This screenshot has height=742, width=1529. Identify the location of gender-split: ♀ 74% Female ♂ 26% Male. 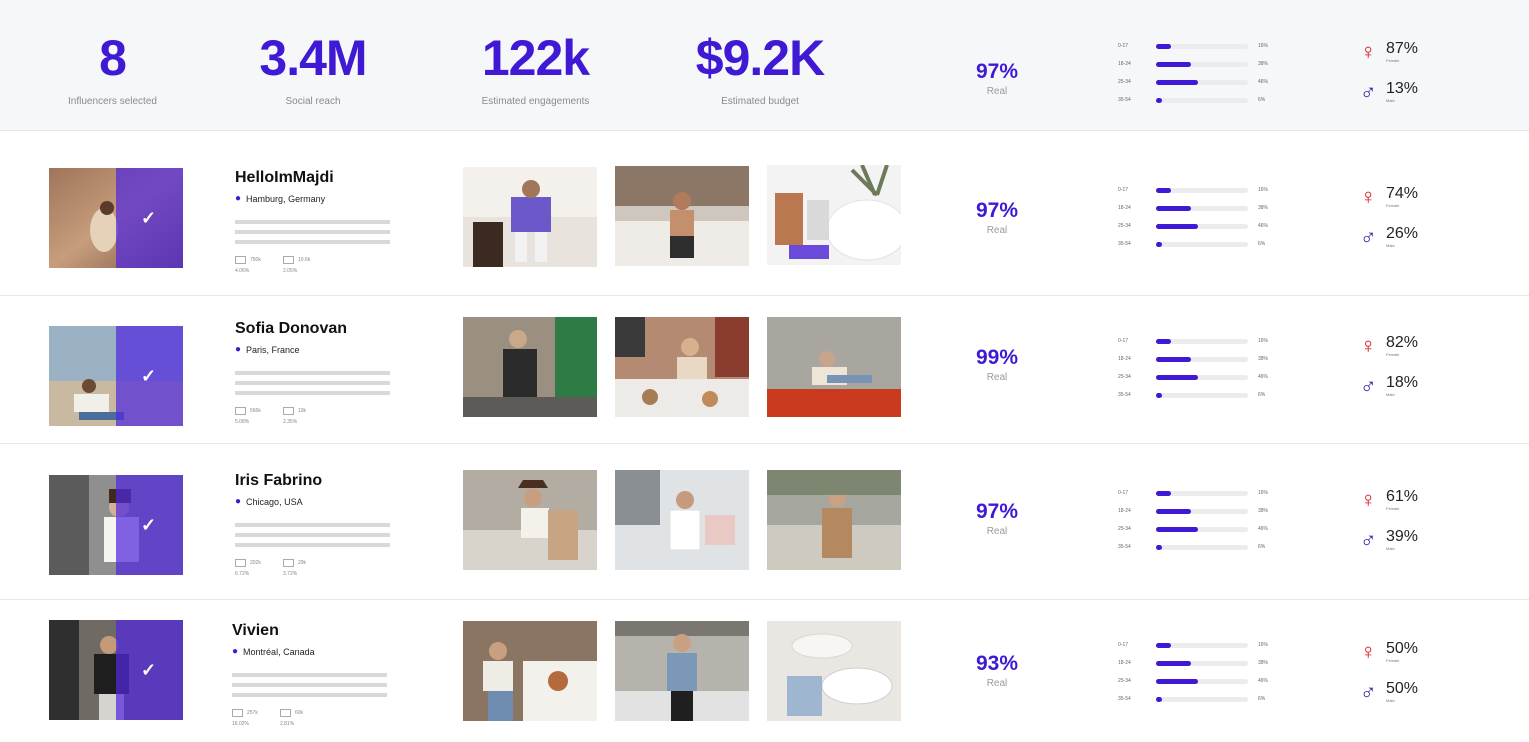
(1405, 225).